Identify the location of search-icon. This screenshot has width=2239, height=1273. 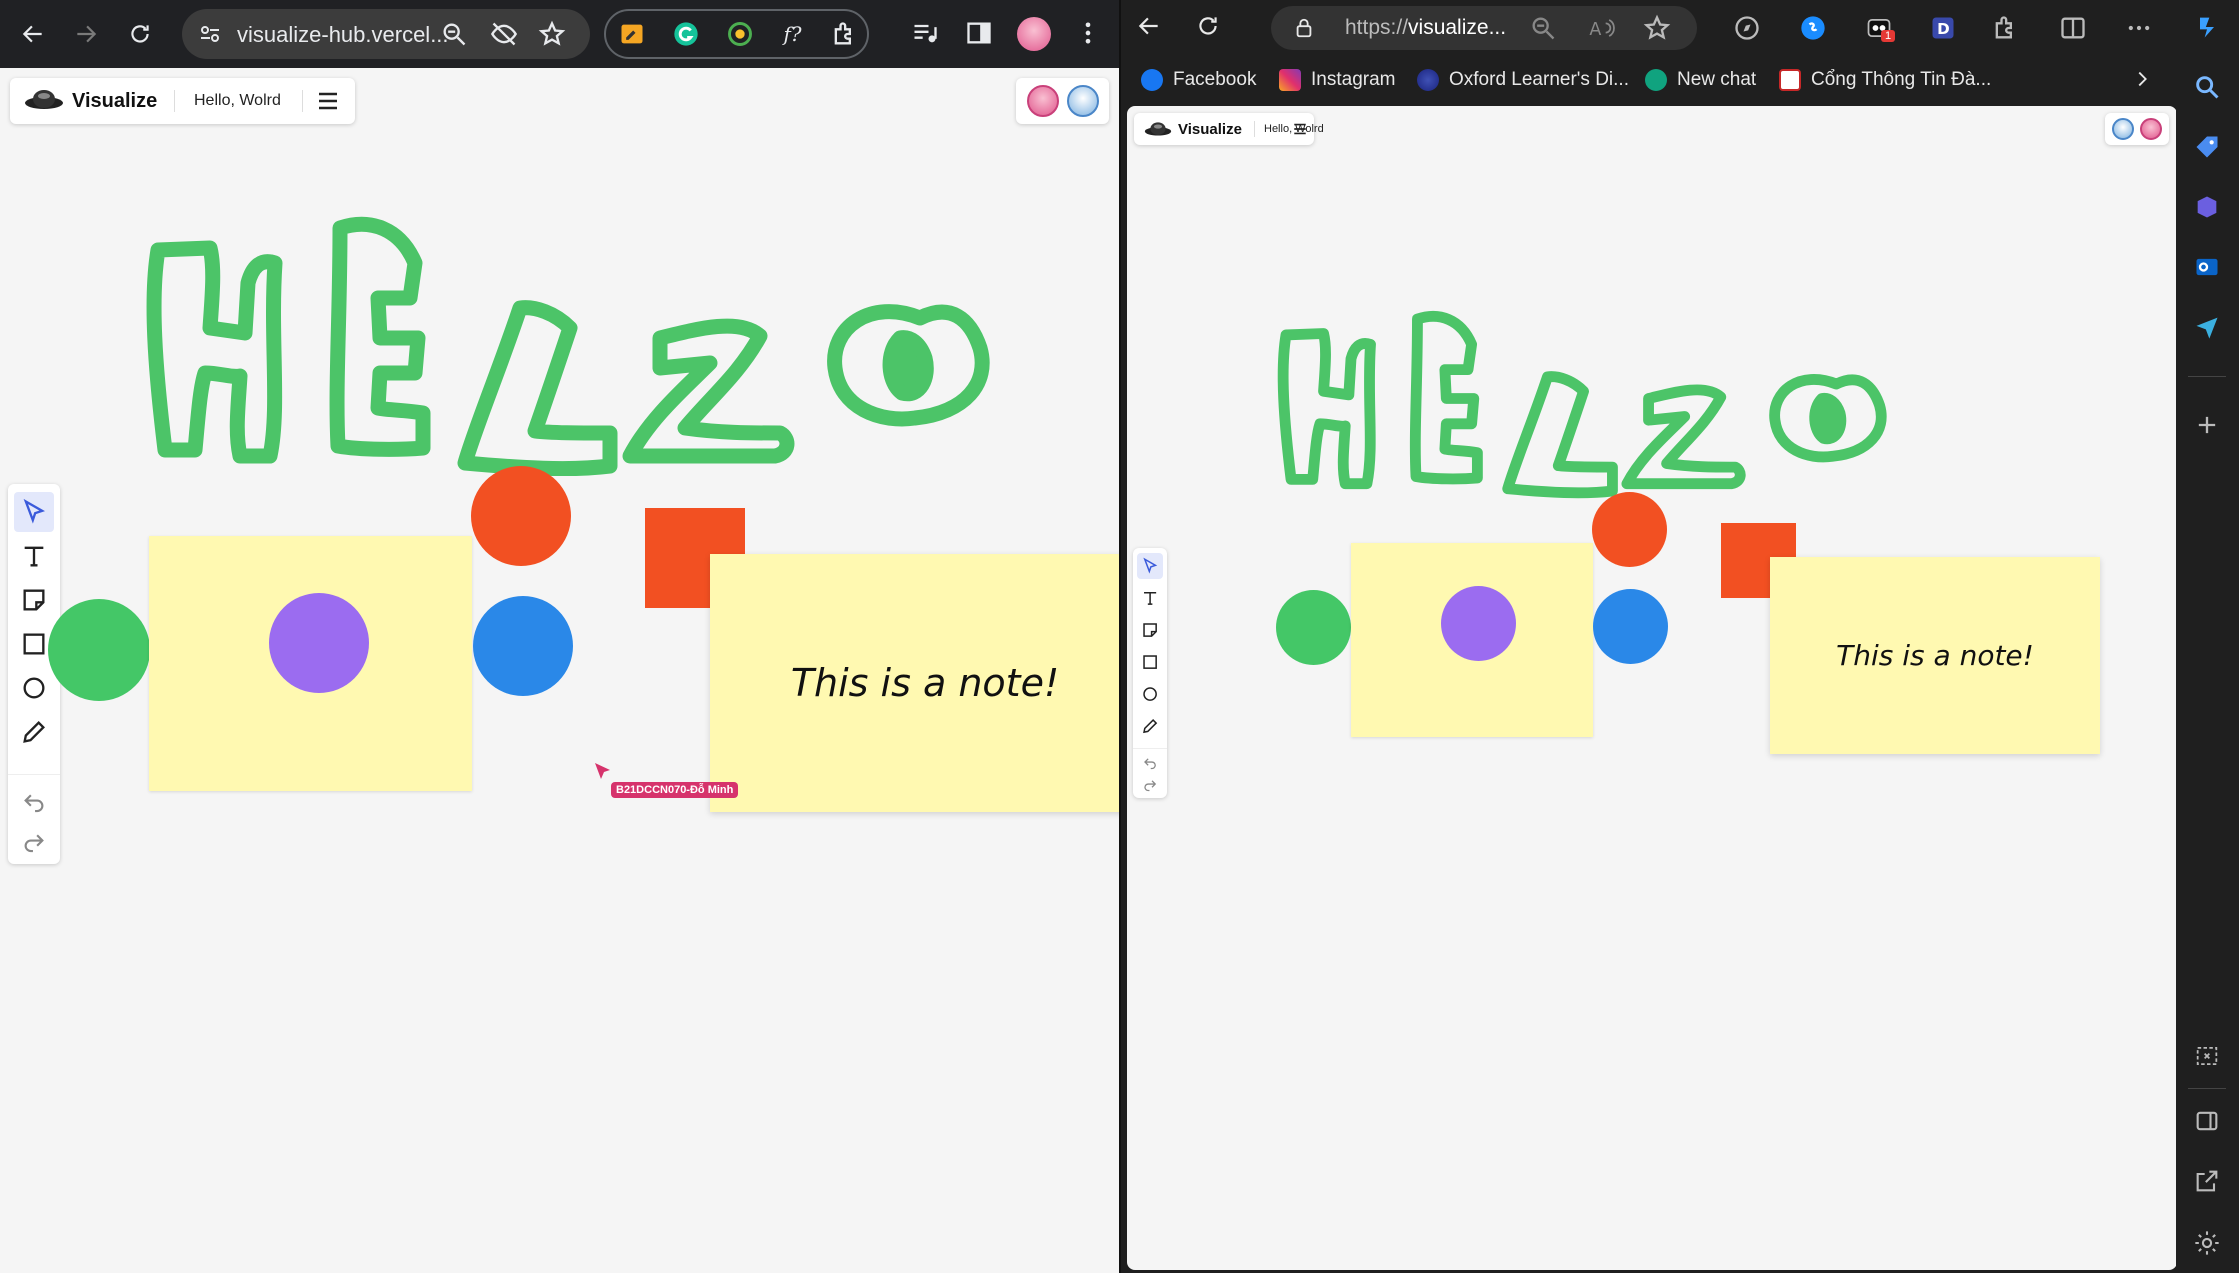
(2207, 87).